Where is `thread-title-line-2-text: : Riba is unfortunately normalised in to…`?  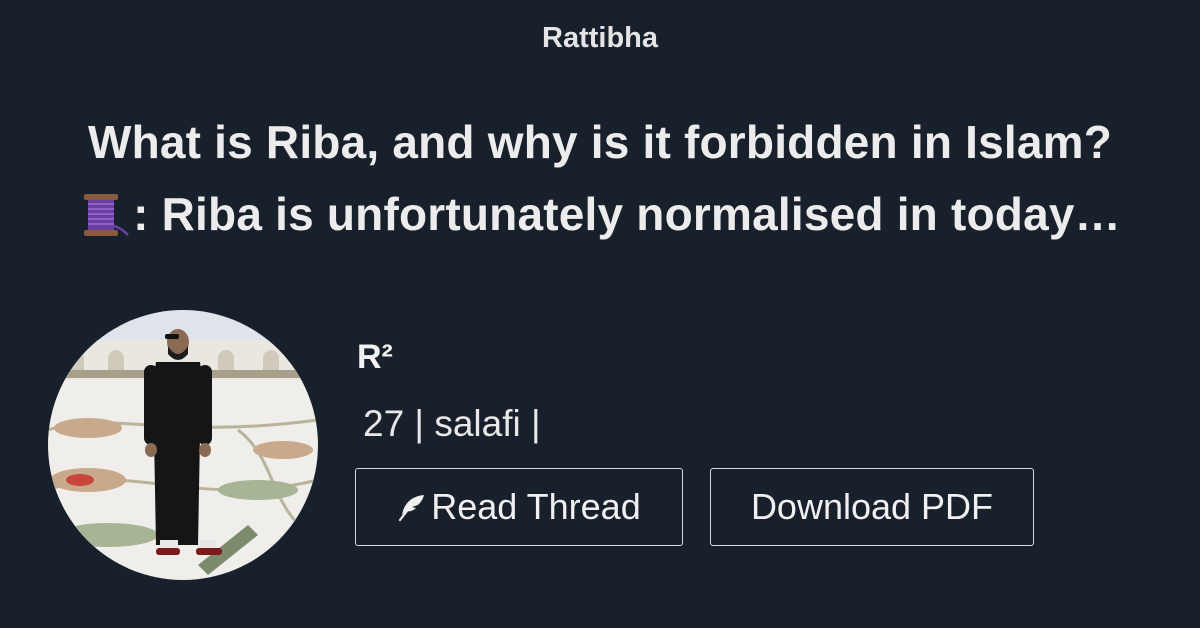 thread-title-line-2-text: : Riba is unfortunately normalised in to… is located at coordinates (627, 214).